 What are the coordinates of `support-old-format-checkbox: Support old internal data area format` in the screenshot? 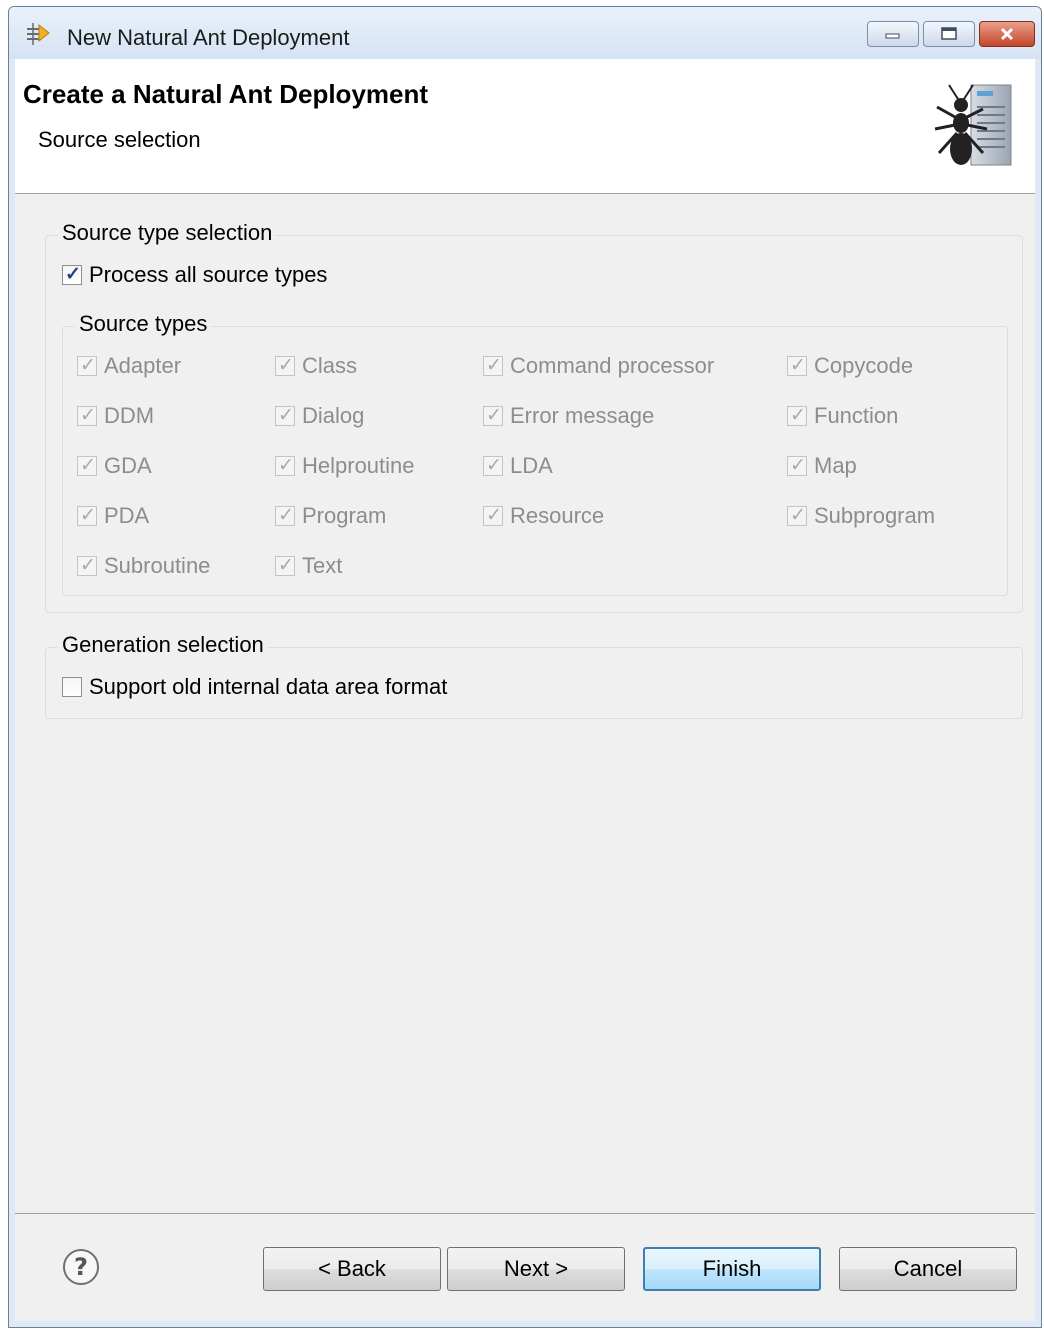 It's located at (254, 687).